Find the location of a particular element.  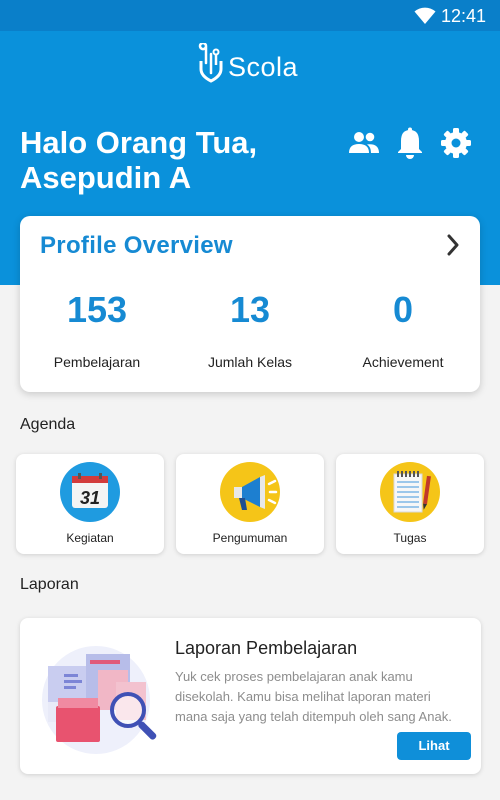

greeting-line-1: Halo Orang Tua, is located at coordinates (139, 142).